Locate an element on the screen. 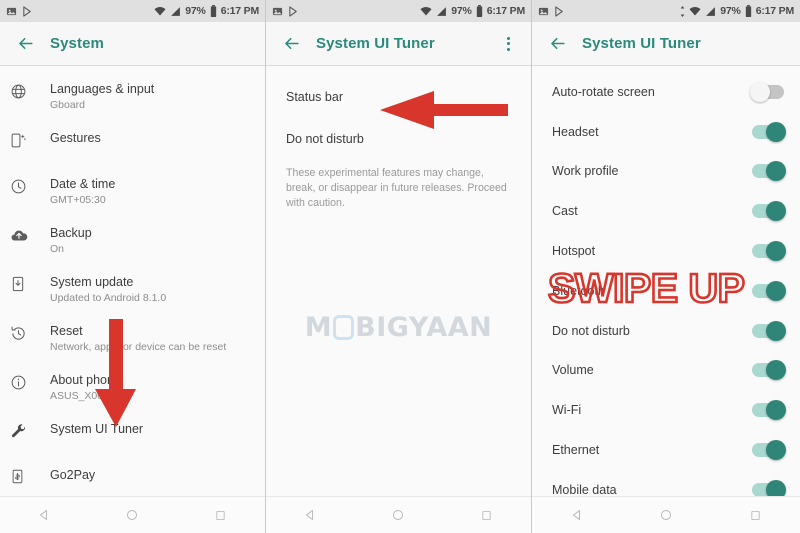 The height and width of the screenshot is (533, 800). toggle-row-volume: Volume is located at coordinates (666, 371).